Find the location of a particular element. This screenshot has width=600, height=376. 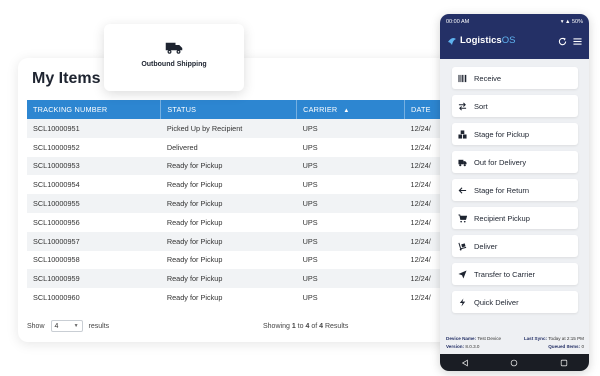

column-header-tracking: TRACKING NUMBER is located at coordinates (94, 109).